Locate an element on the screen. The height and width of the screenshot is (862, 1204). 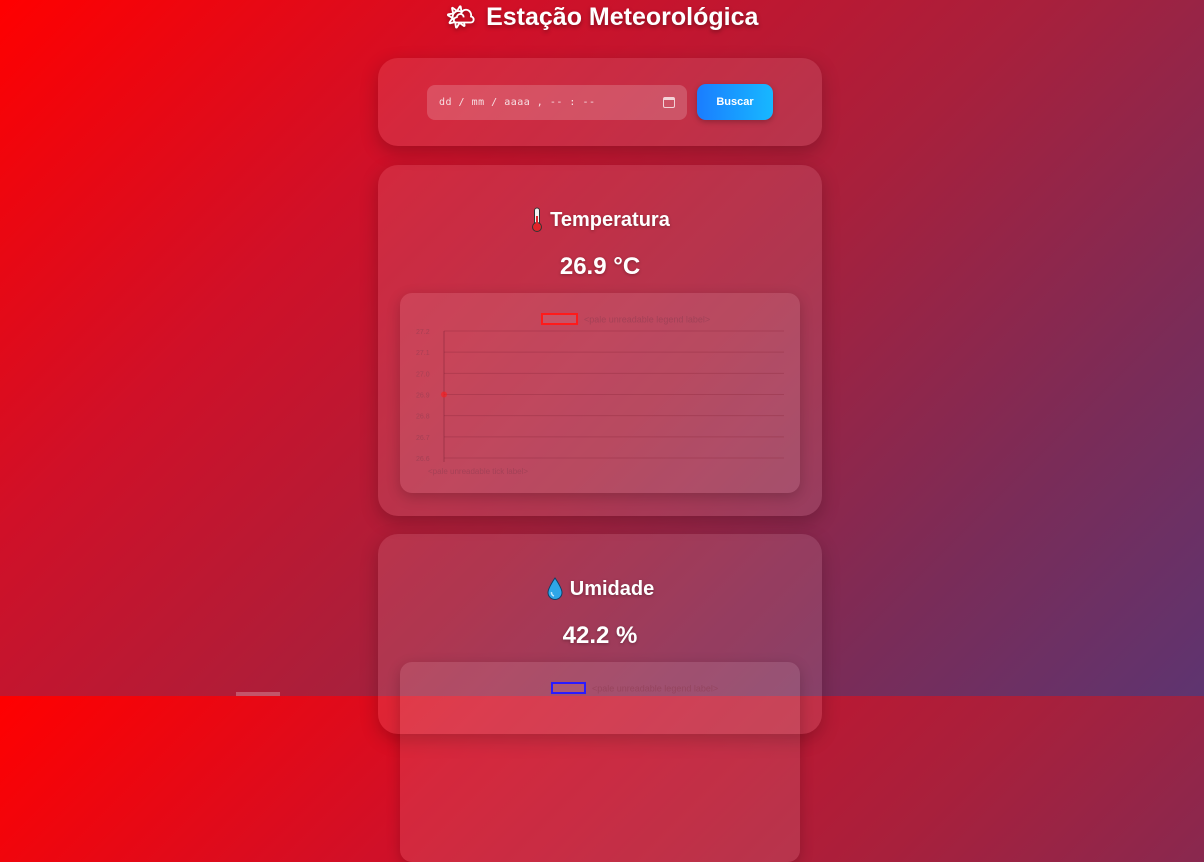
humidity-label: Umidade is located at coordinates (612, 588).